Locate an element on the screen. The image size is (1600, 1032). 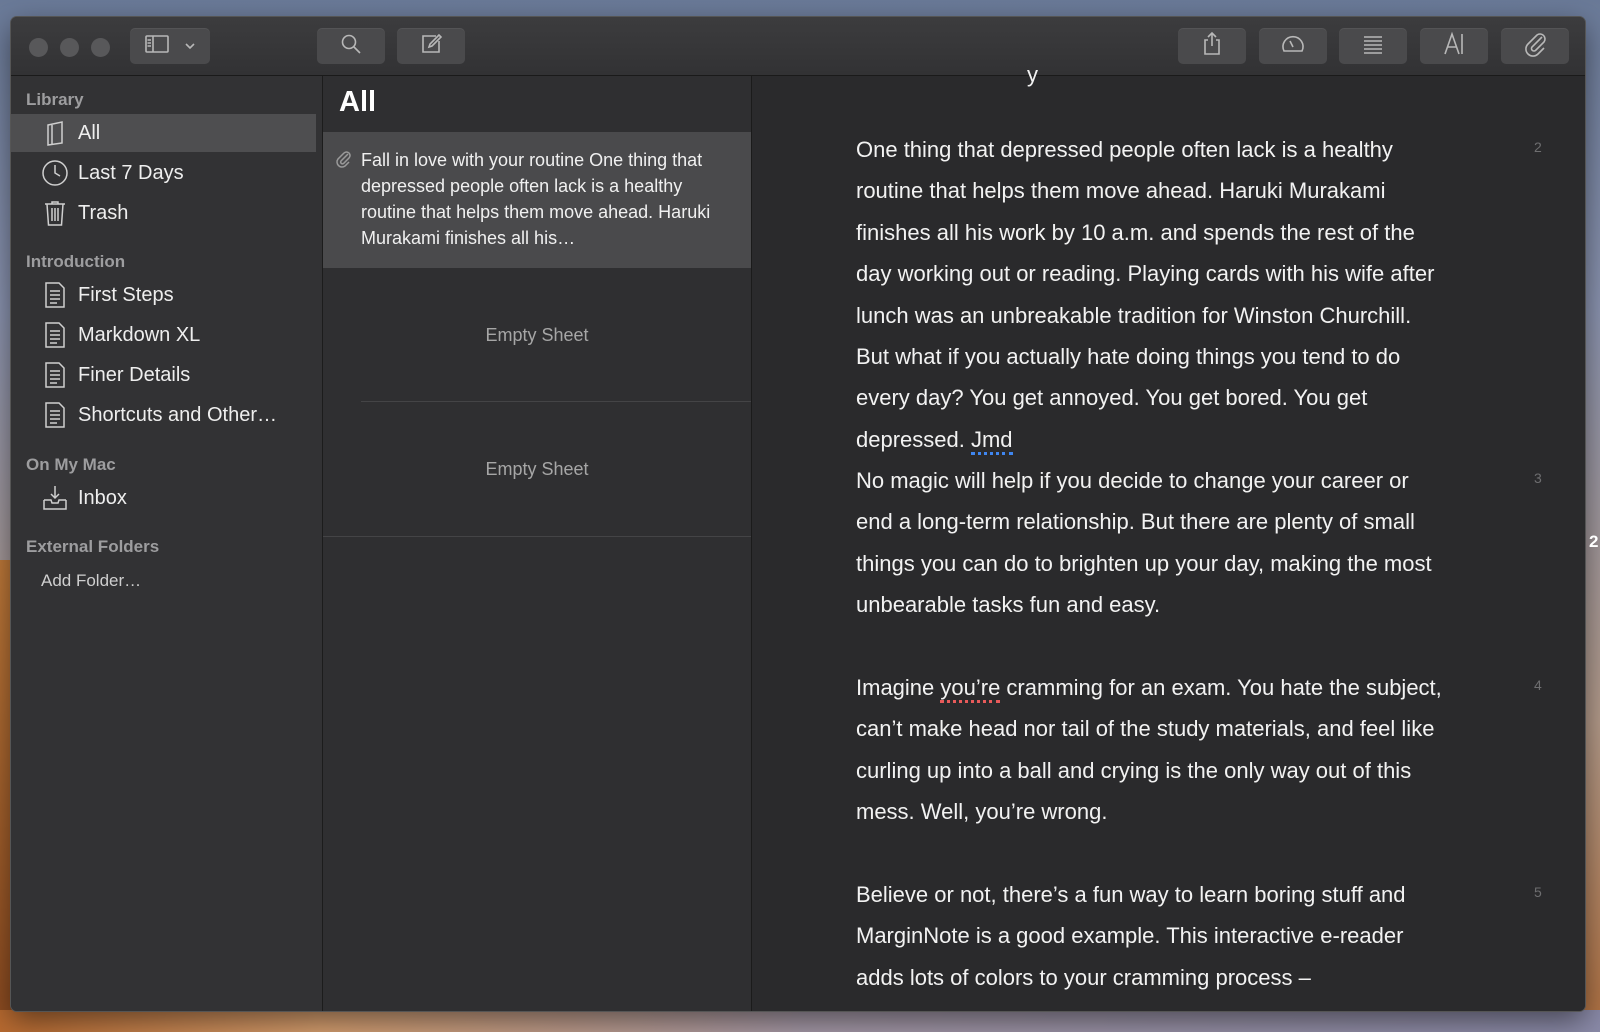
sidebar-item-label: Inbox is located at coordinates (102, 497).